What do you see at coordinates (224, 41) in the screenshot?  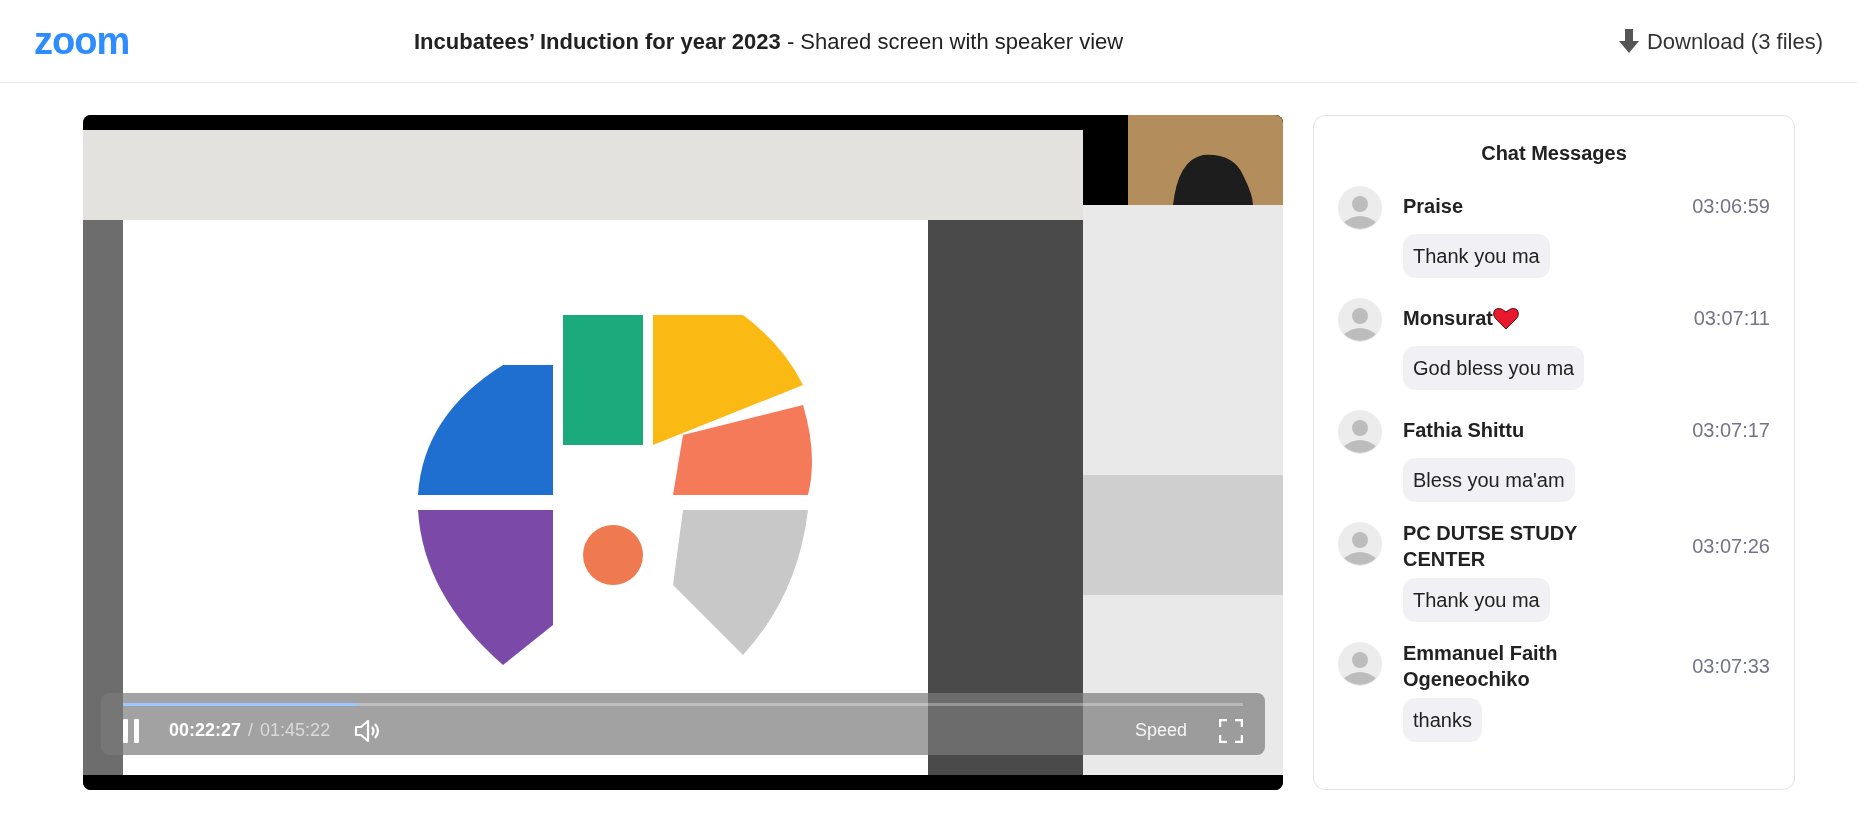 I see `zoom-logo: zoom` at bounding box center [224, 41].